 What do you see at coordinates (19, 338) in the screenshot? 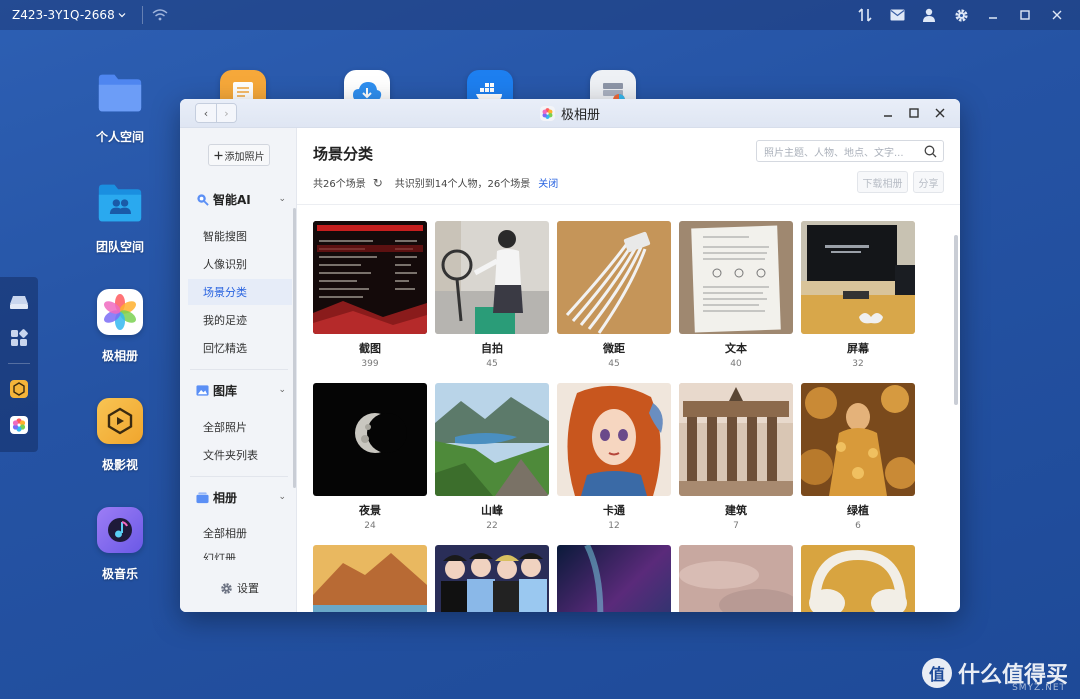
I see `apps-grid-icon` at bounding box center [19, 338].